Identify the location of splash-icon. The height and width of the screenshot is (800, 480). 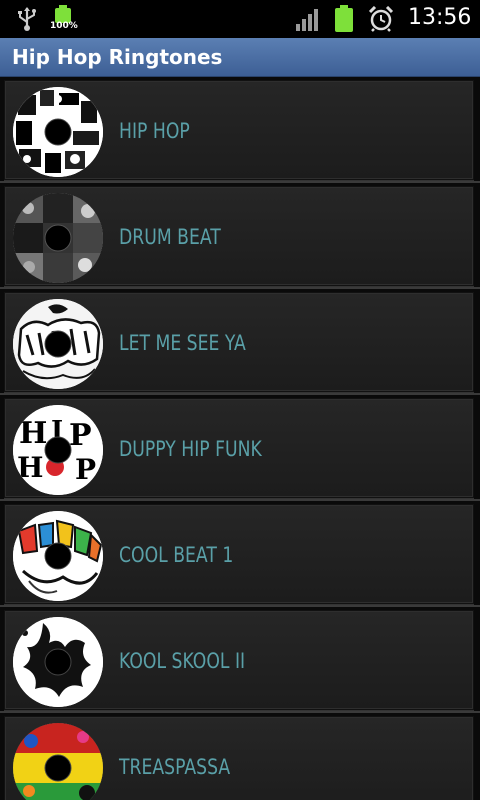
(58, 662).